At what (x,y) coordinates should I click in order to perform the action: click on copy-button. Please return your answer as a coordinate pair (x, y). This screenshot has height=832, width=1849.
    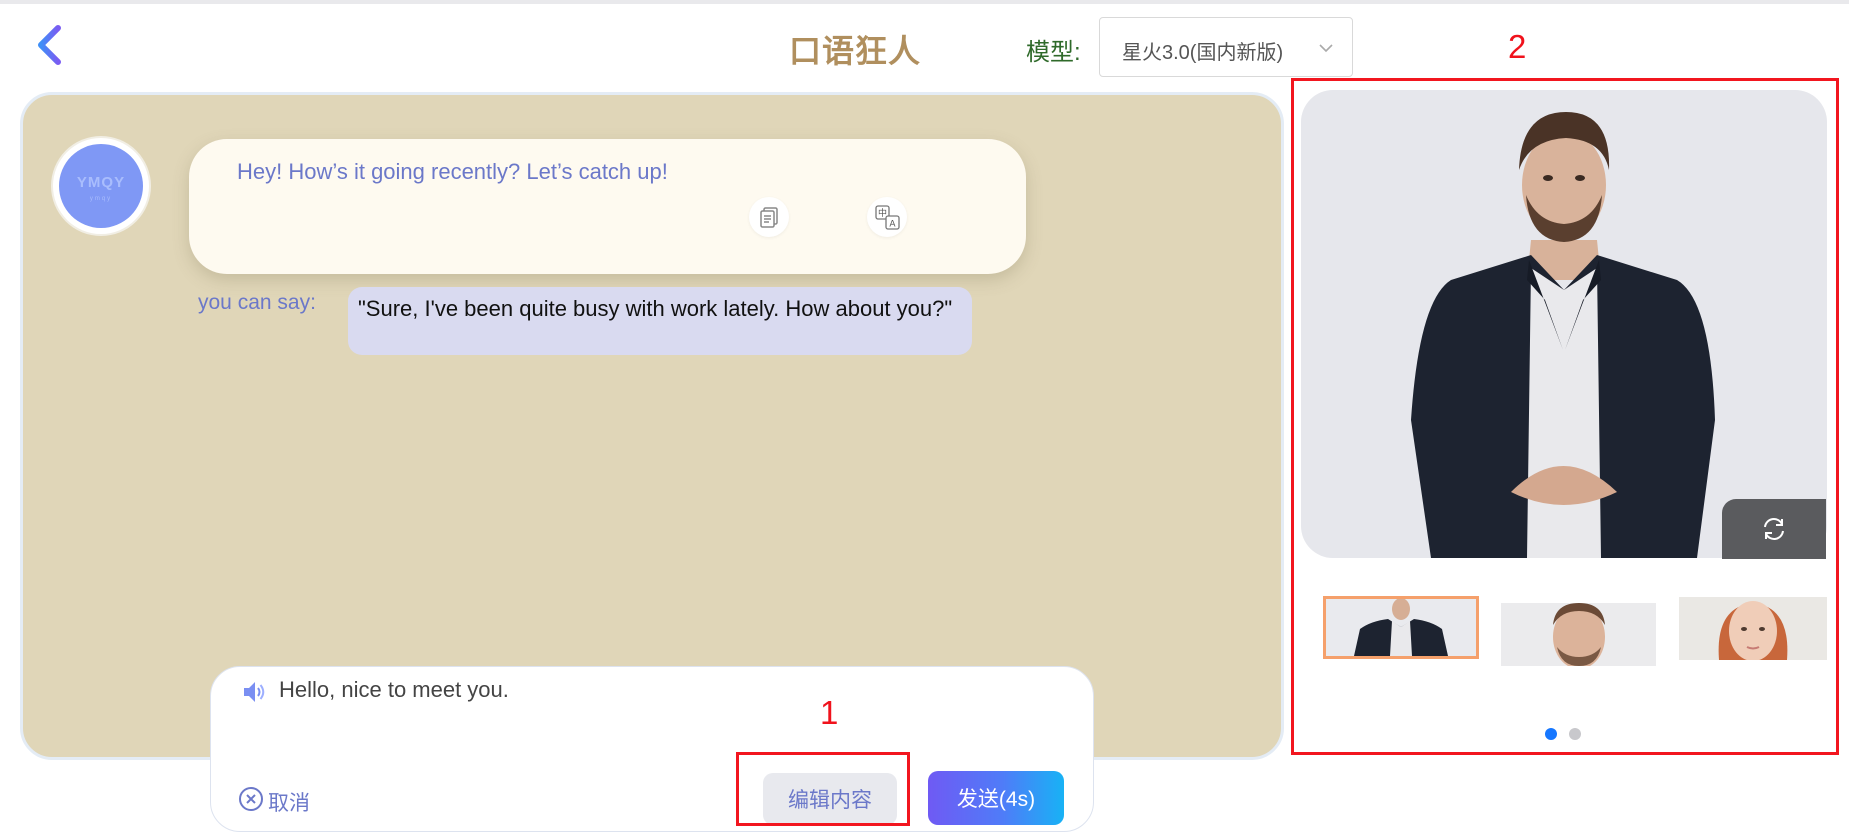
    Looking at the image, I should click on (769, 217).